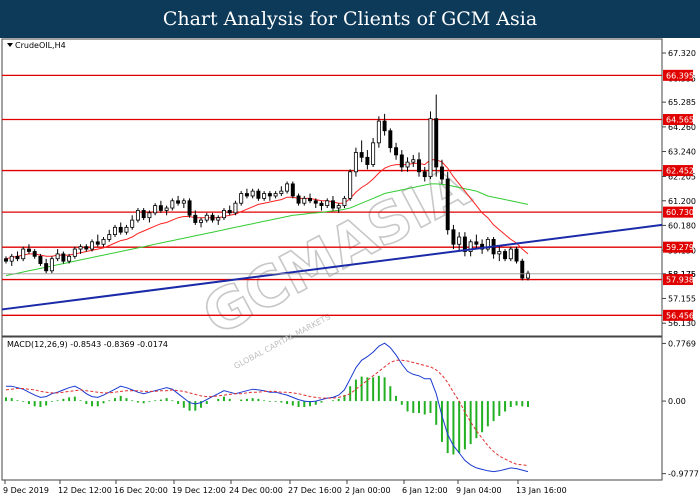 This screenshot has height=500, width=700. I want to click on time-tick-label: 6 Jan 12:00, so click(425, 490).